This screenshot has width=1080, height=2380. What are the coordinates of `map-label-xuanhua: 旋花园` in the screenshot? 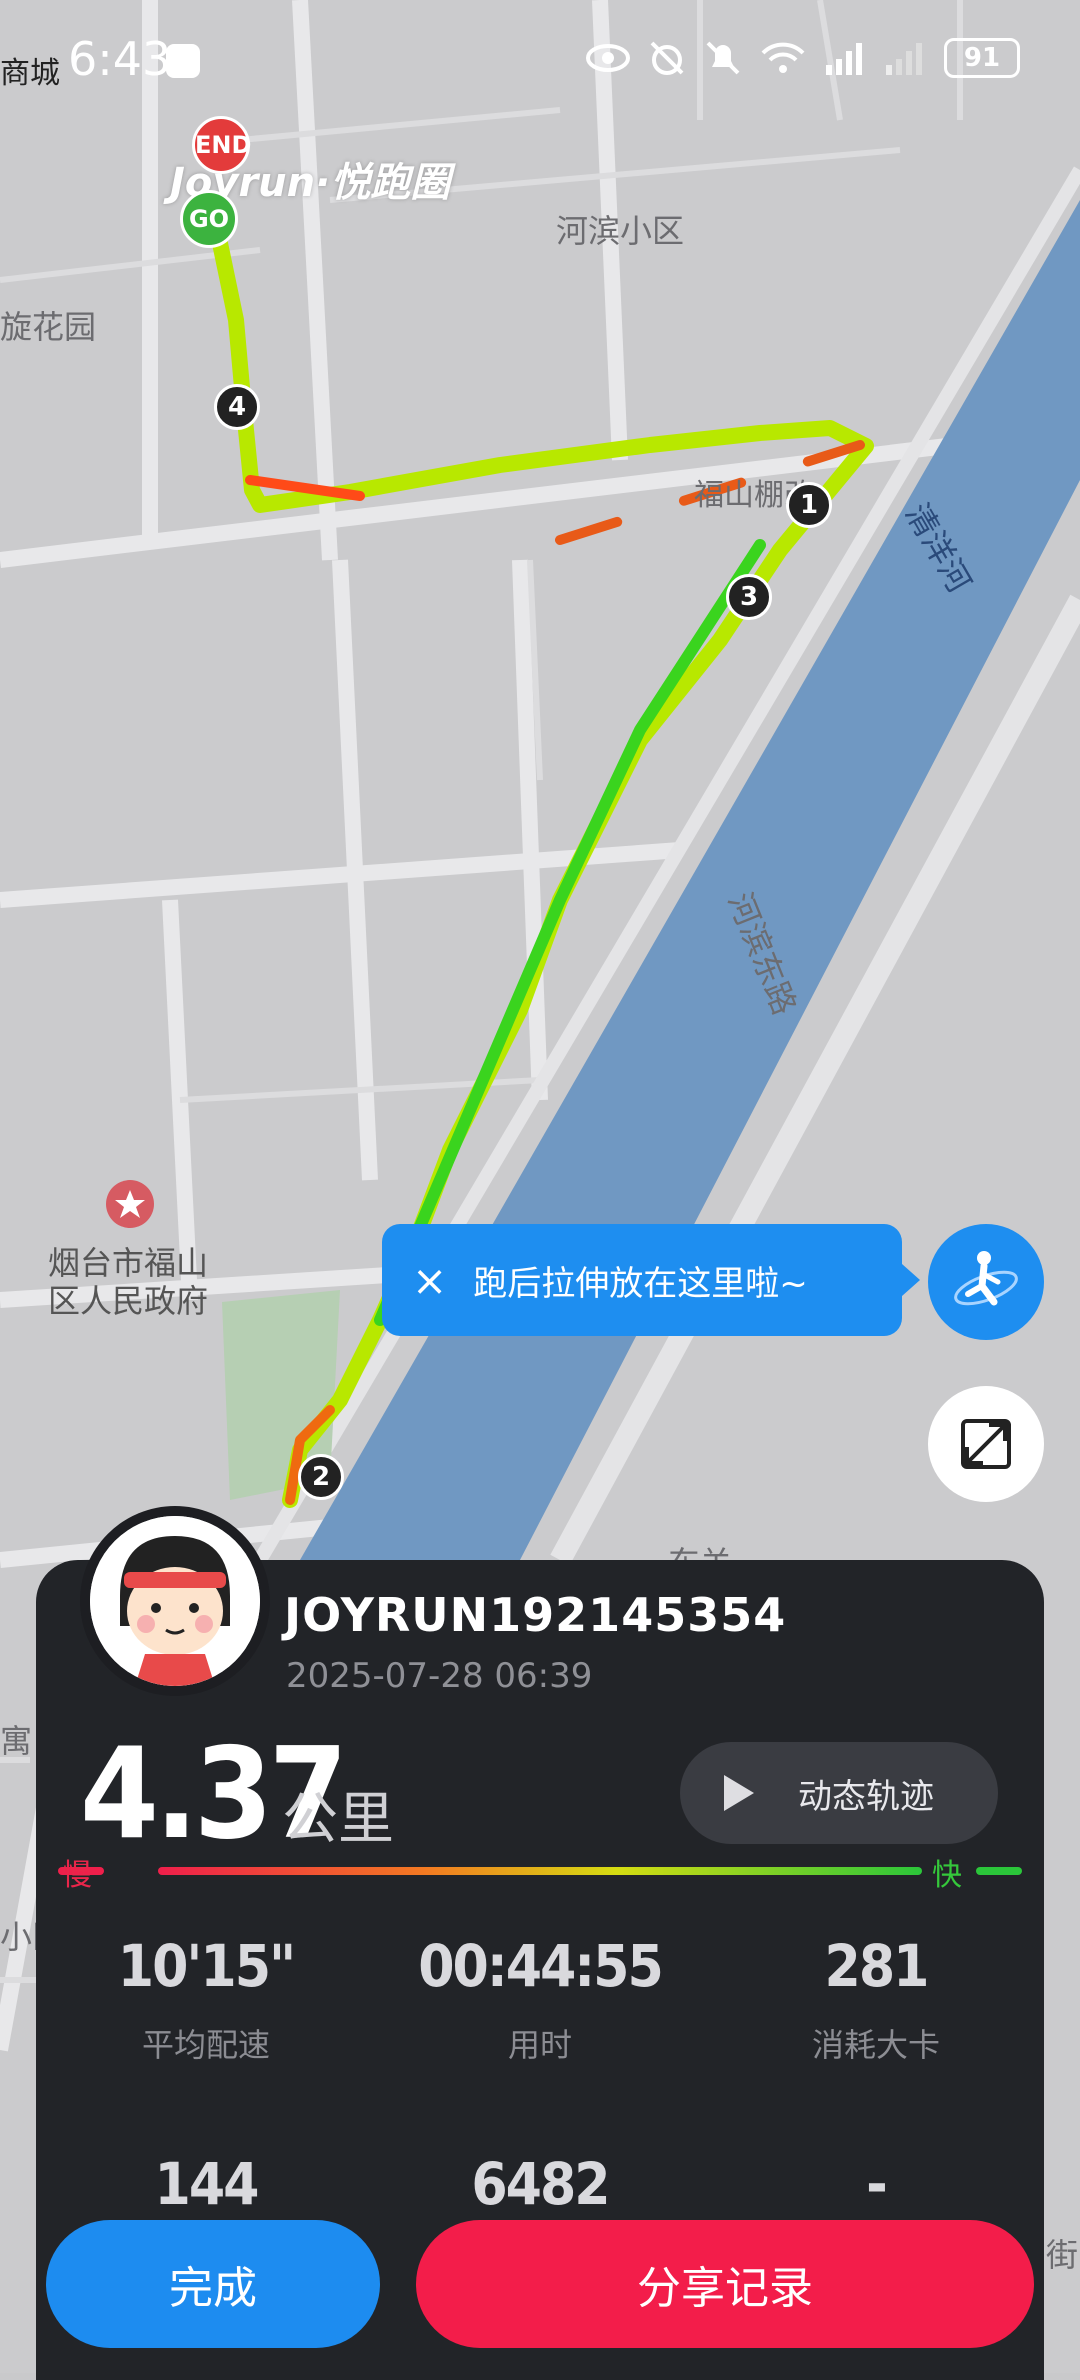 It's located at (48, 327).